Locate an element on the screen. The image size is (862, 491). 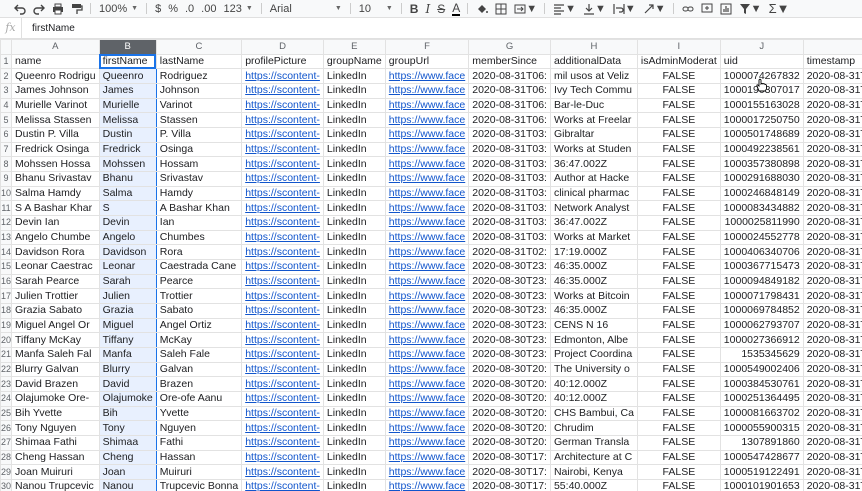
cell-e2: LinkedIn is located at coordinates (354, 76).